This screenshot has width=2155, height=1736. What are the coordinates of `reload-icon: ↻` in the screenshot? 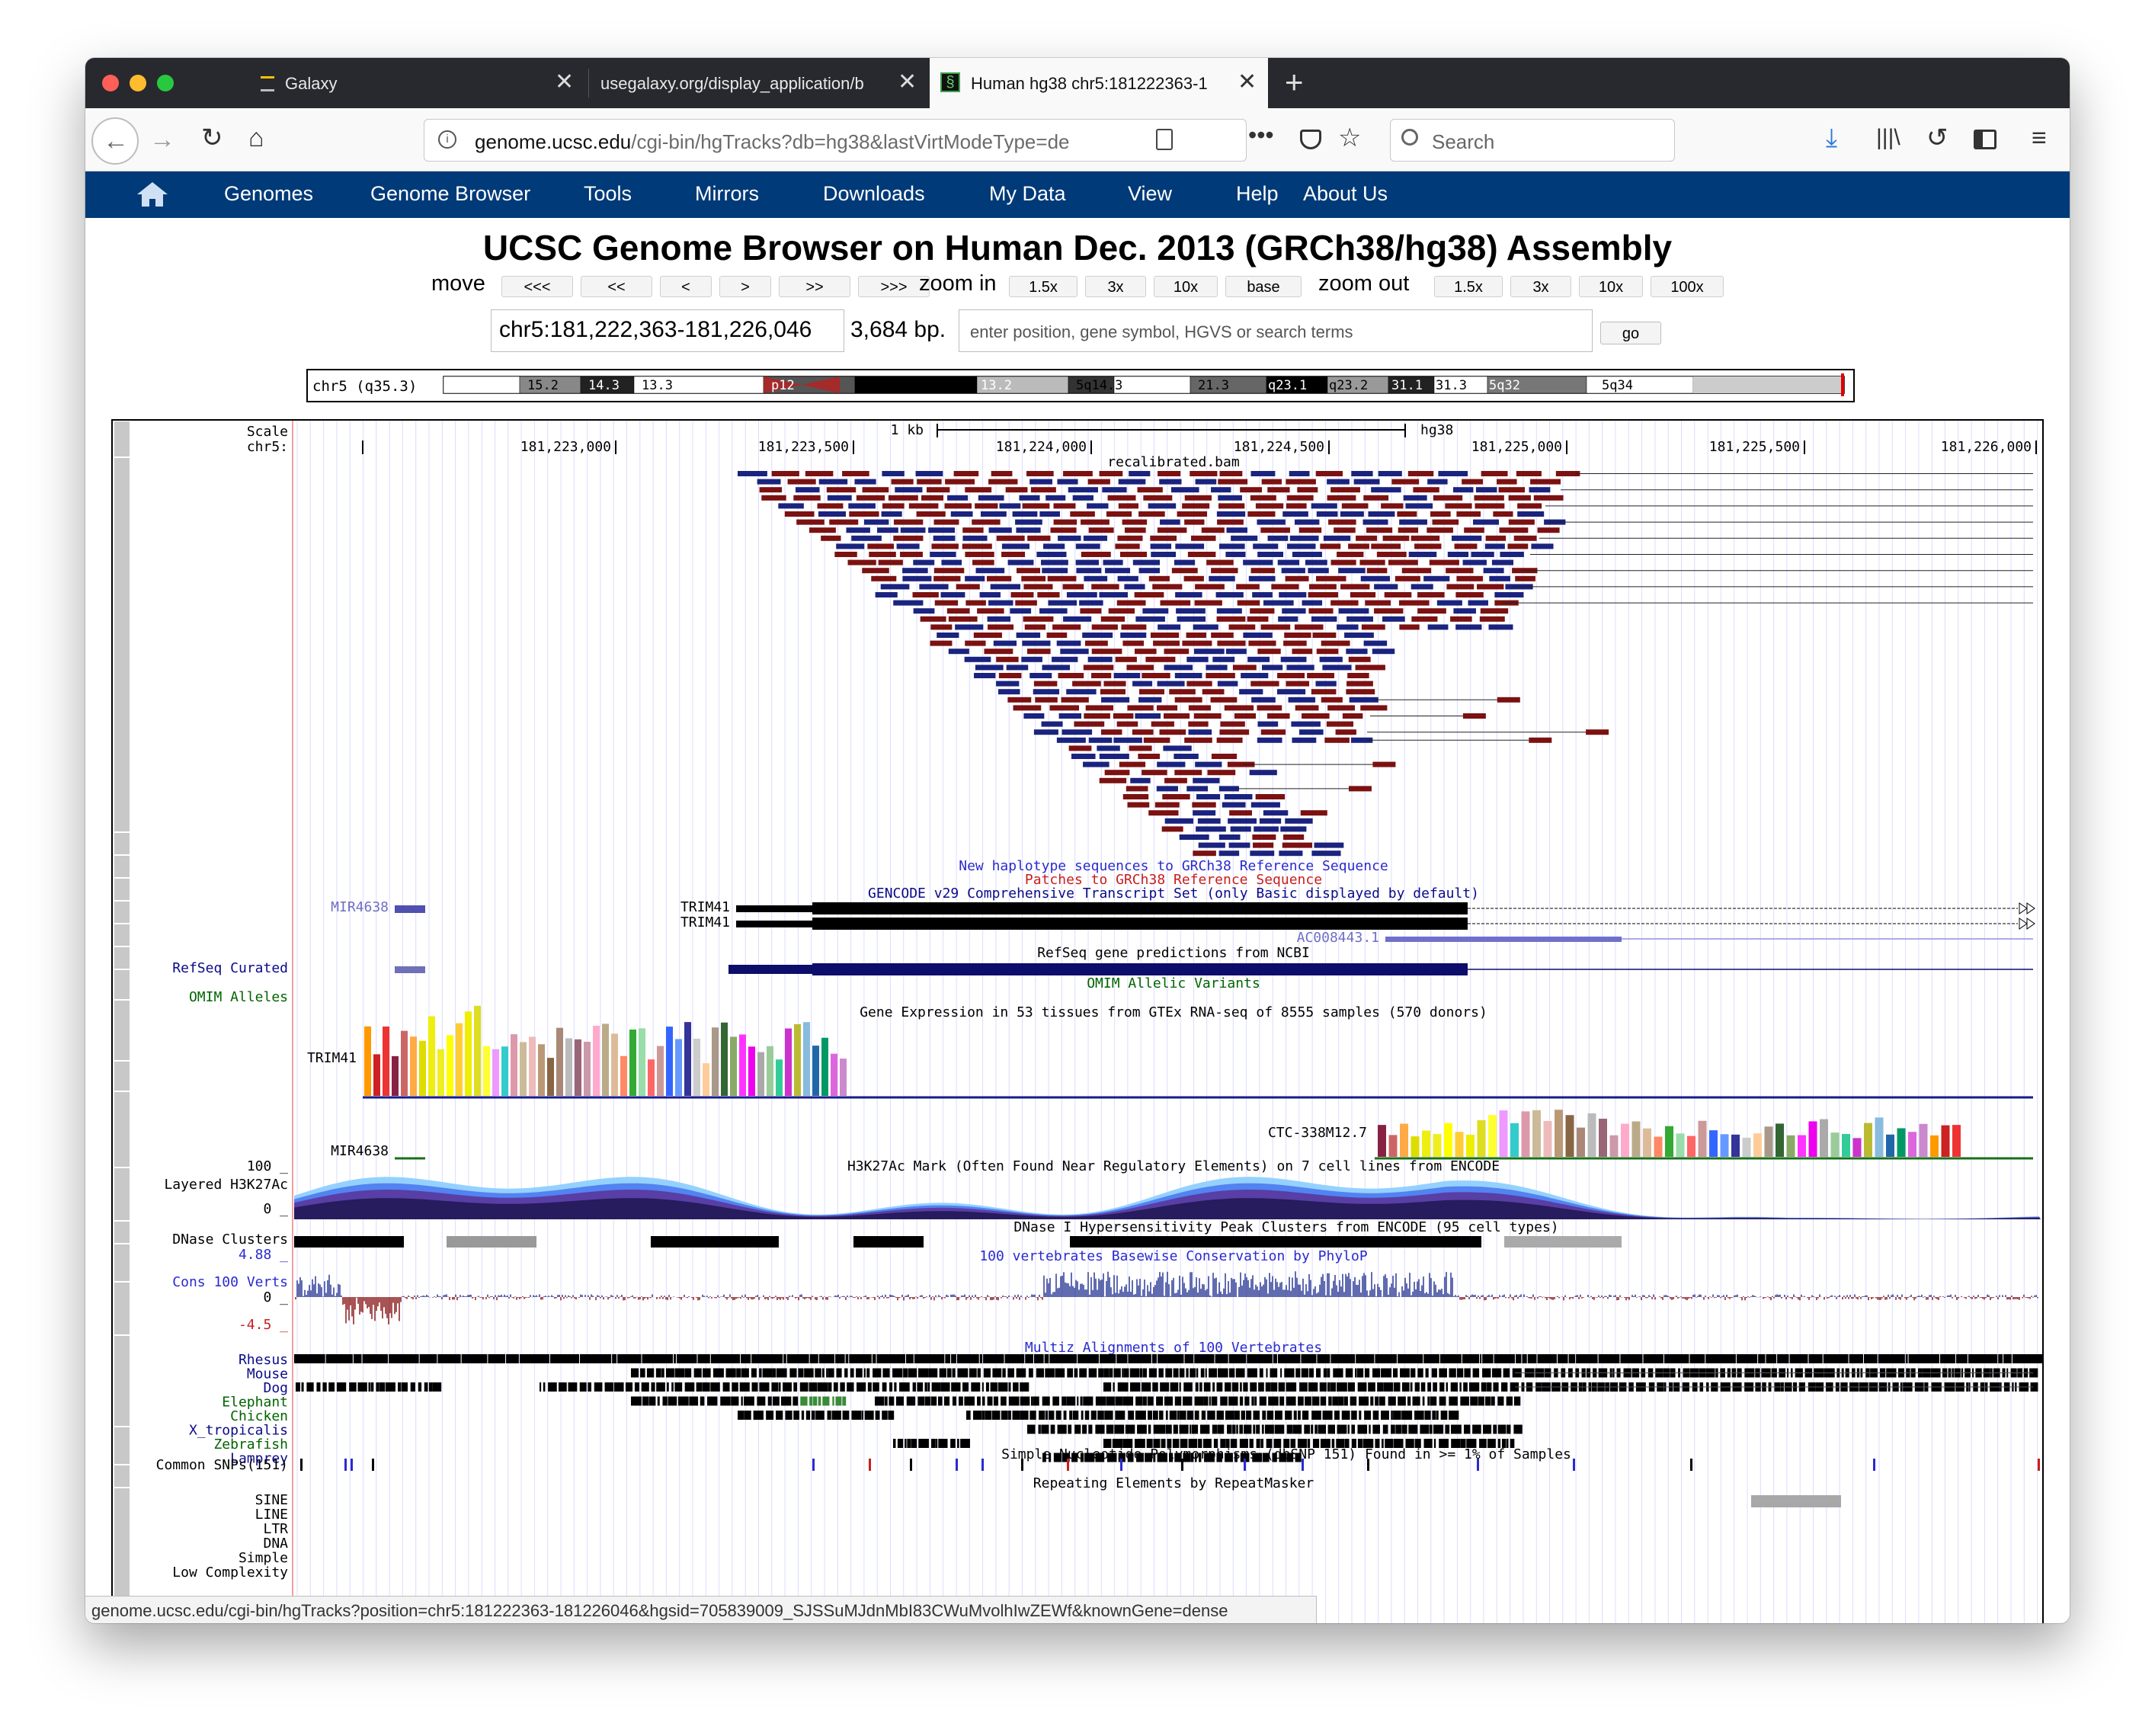 It's located at (212, 138).